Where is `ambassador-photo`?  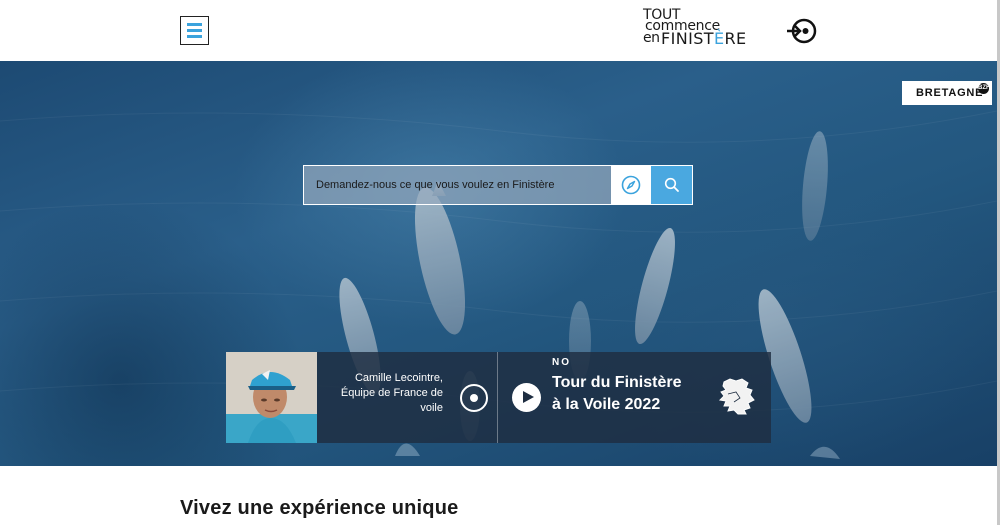
ambassador-photo is located at coordinates (271, 397).